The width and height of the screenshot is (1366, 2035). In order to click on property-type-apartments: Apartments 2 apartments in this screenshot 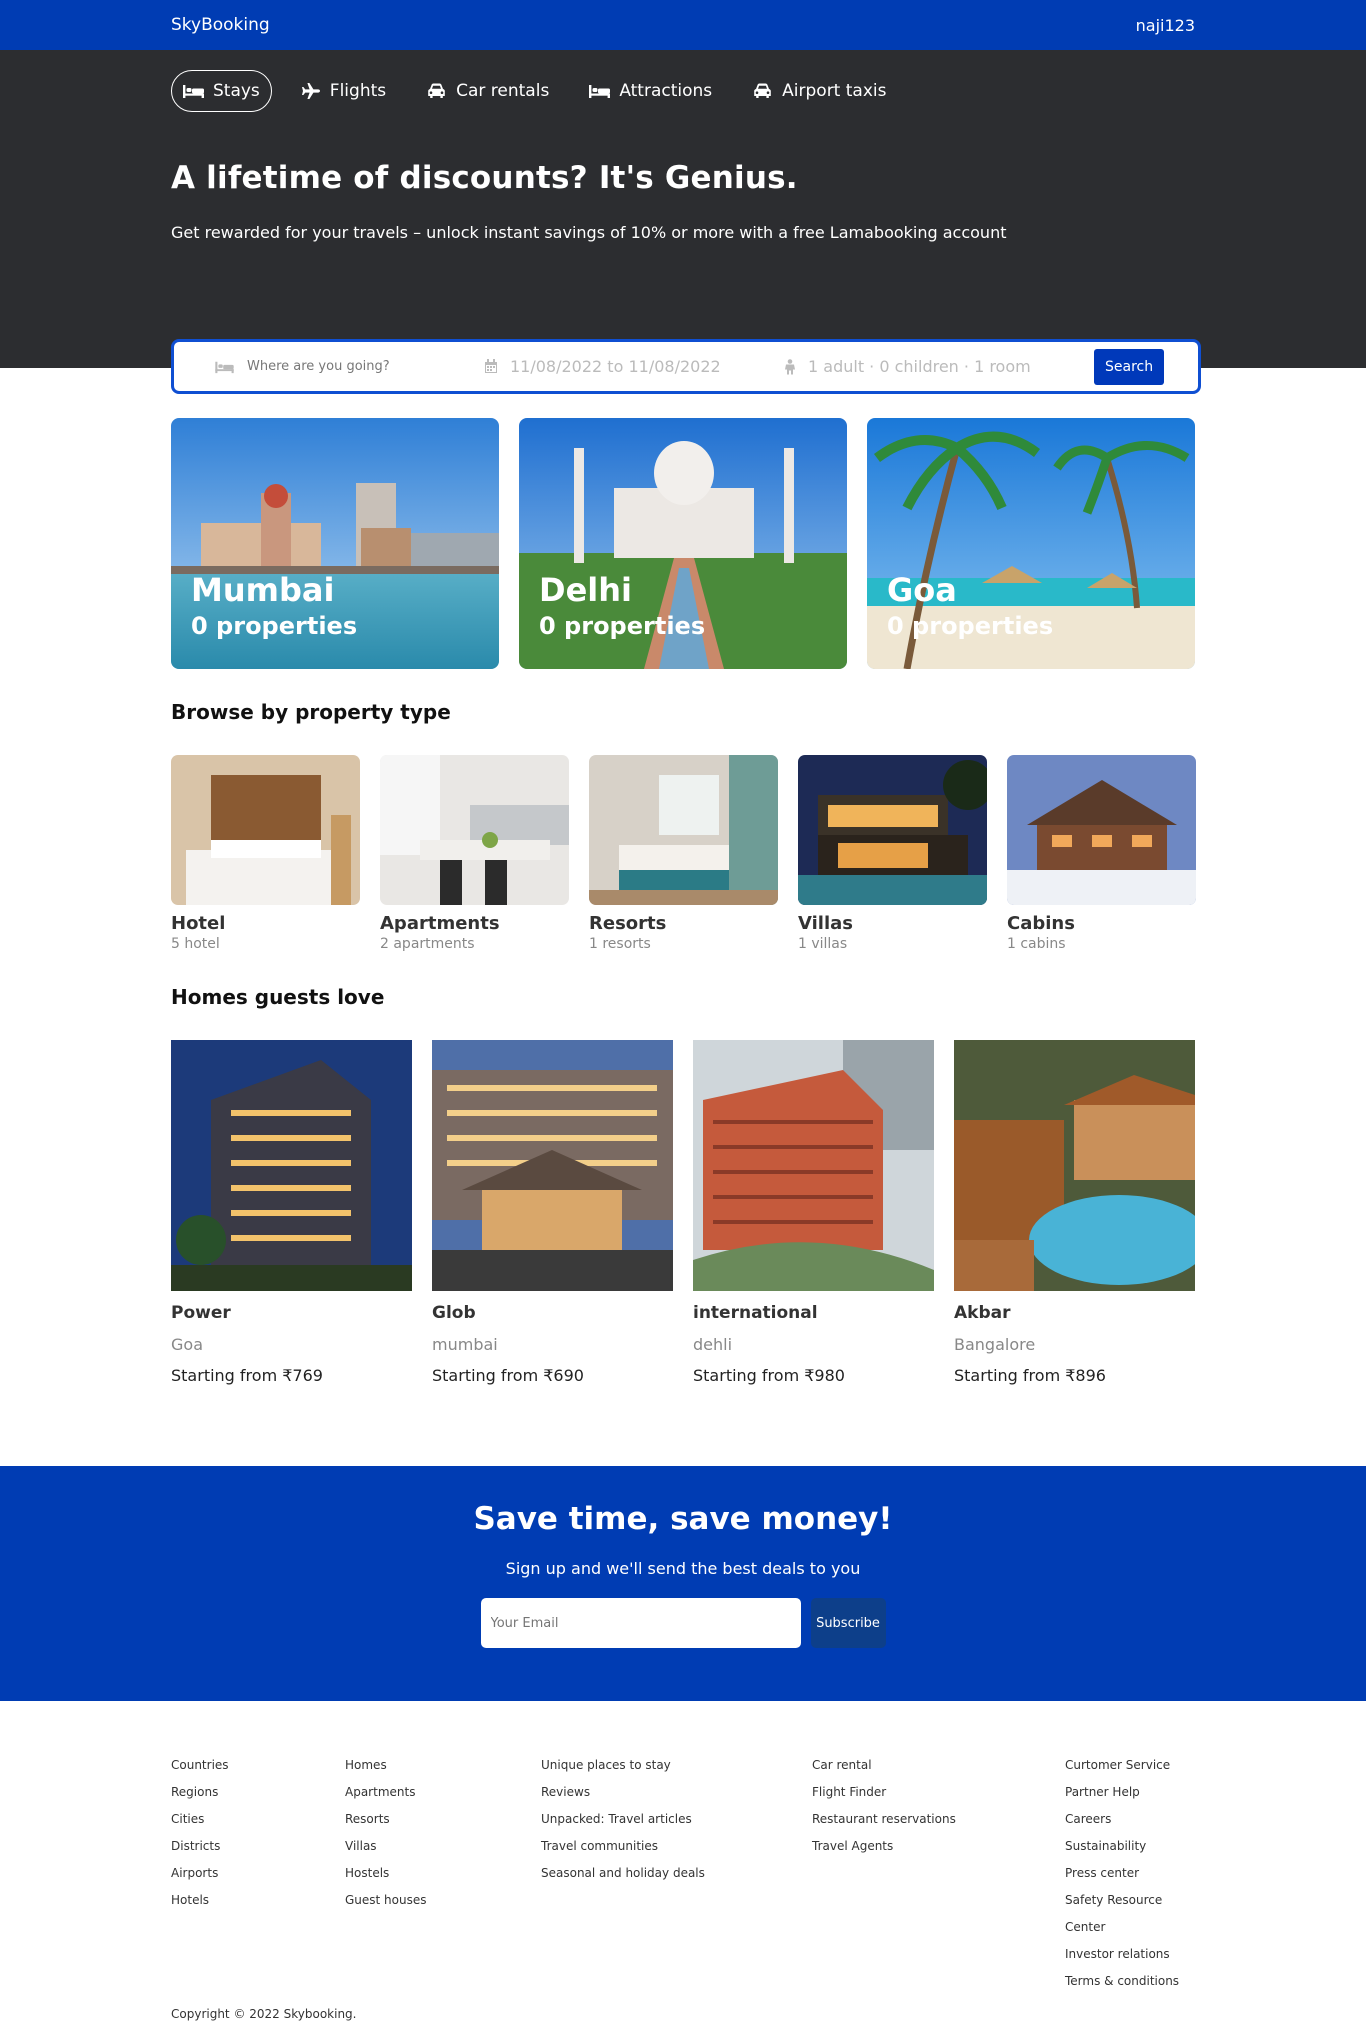, I will do `click(474, 853)`.